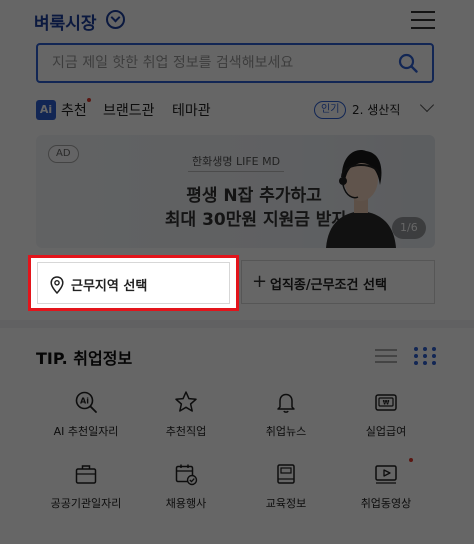  Describe the element at coordinates (236, 162) in the screenshot. I see `banner-subtitle: 한화생명 LIFE MD` at that location.